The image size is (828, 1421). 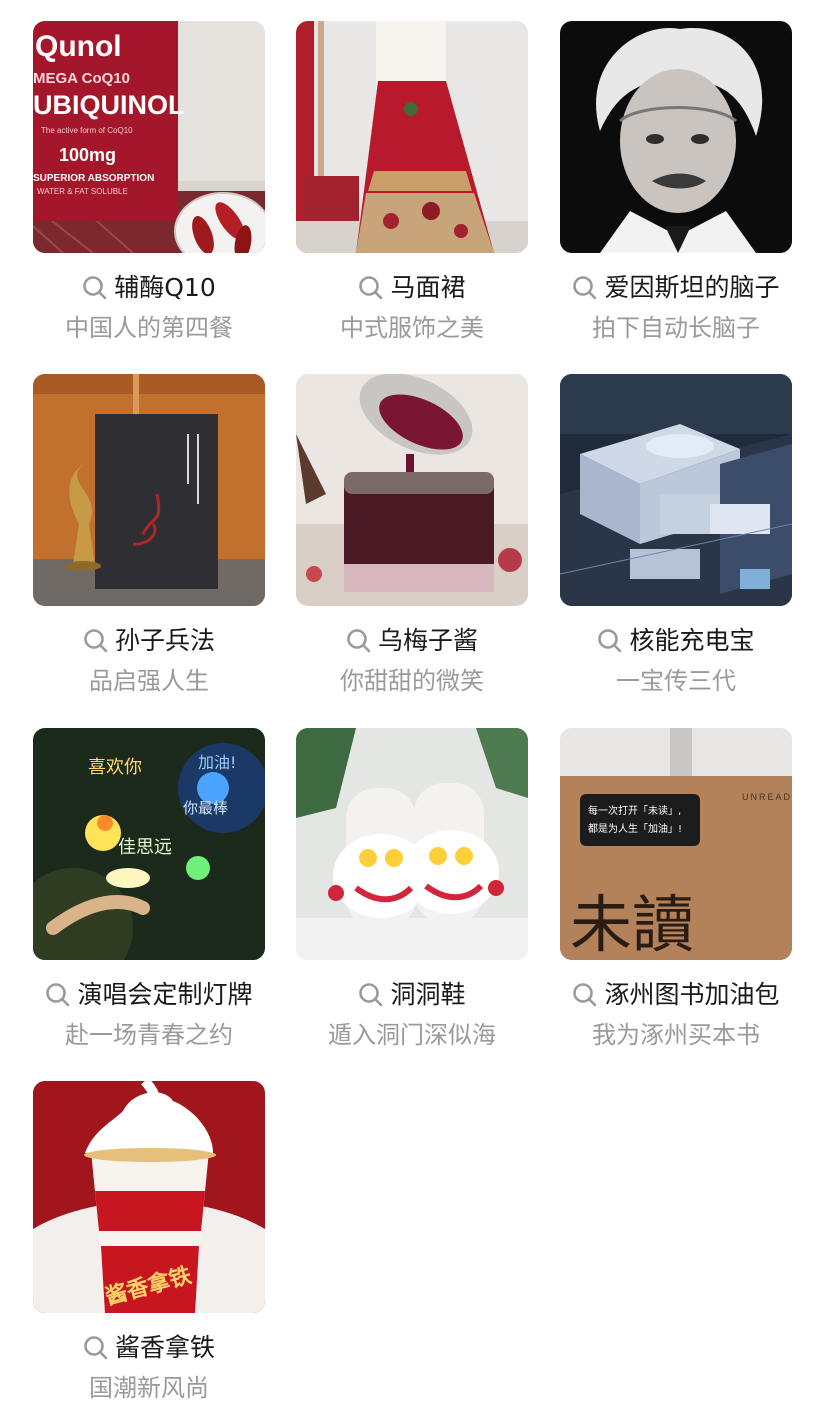 I want to click on card-title-row: 涿州图书加油包, so click(x=676, y=995).